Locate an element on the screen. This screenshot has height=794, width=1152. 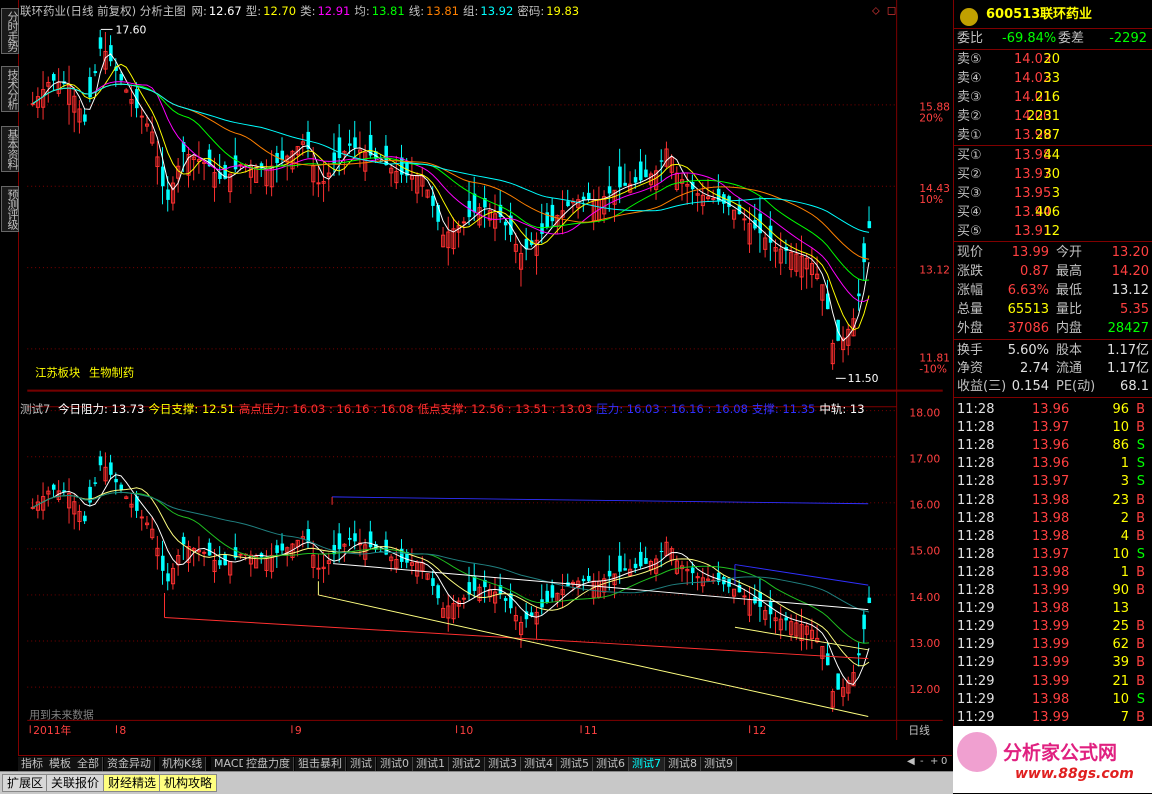
svg-text: 11.50 is located at coordinates (863, 378).